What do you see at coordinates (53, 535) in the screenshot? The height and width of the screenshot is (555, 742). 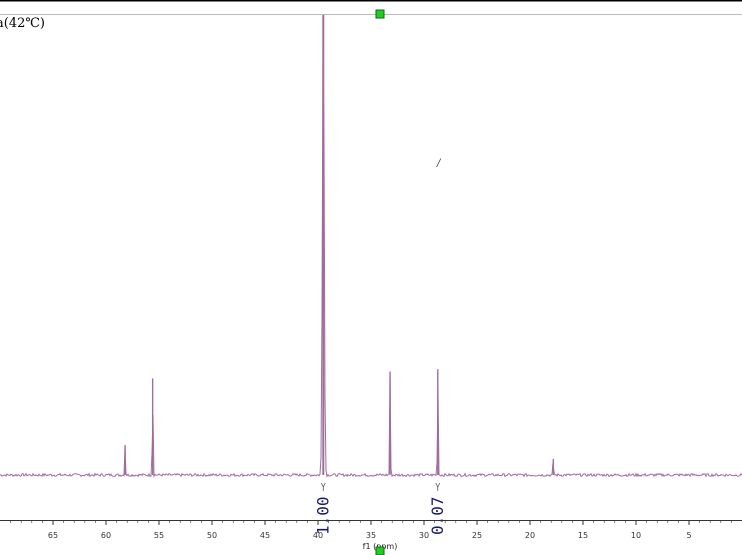 I see `x-tick-label: 65` at bounding box center [53, 535].